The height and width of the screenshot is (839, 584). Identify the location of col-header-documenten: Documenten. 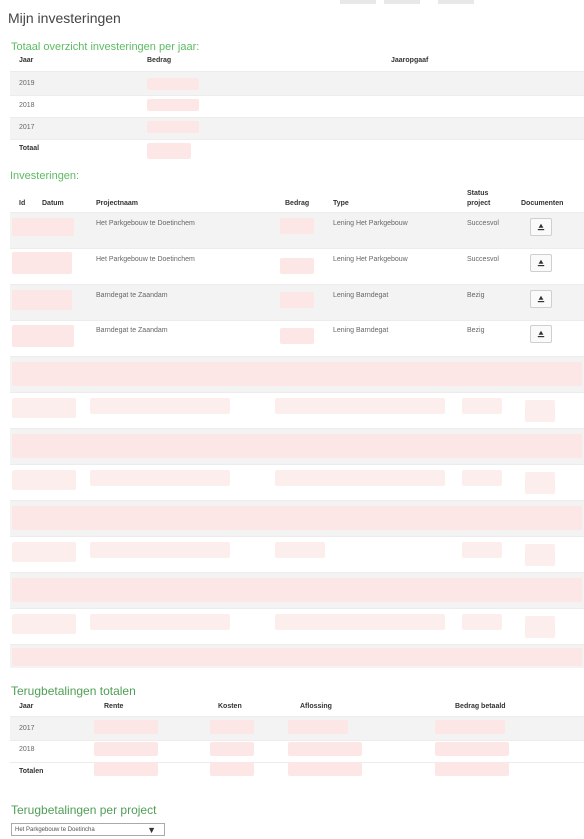
(542, 203).